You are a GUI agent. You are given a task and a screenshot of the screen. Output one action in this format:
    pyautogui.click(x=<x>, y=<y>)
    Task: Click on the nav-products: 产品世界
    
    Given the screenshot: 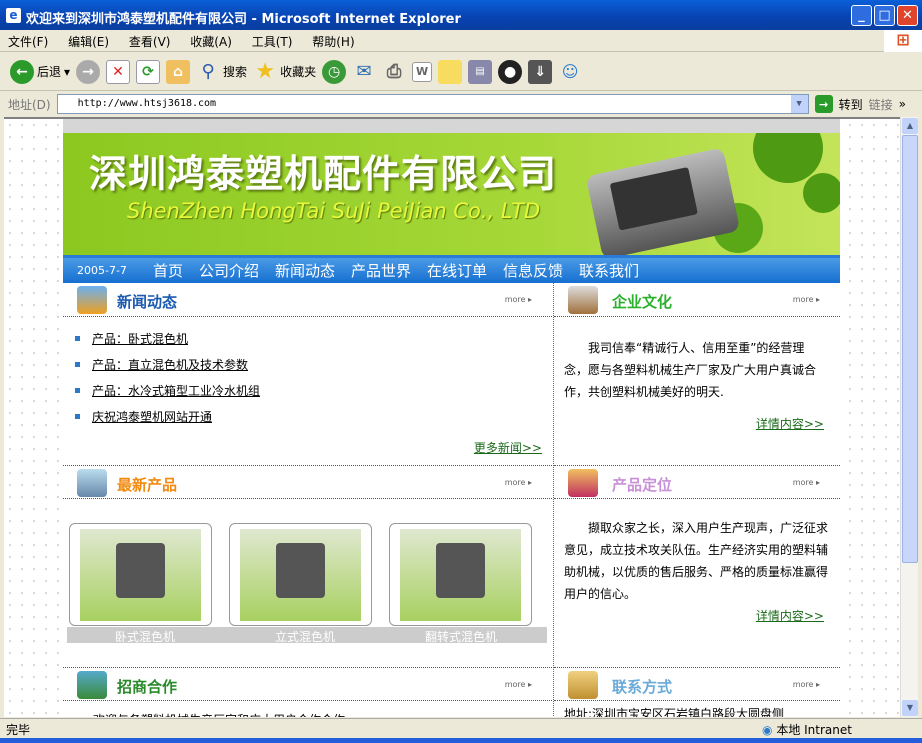 What is the action you would take?
    pyautogui.click(x=381, y=270)
    